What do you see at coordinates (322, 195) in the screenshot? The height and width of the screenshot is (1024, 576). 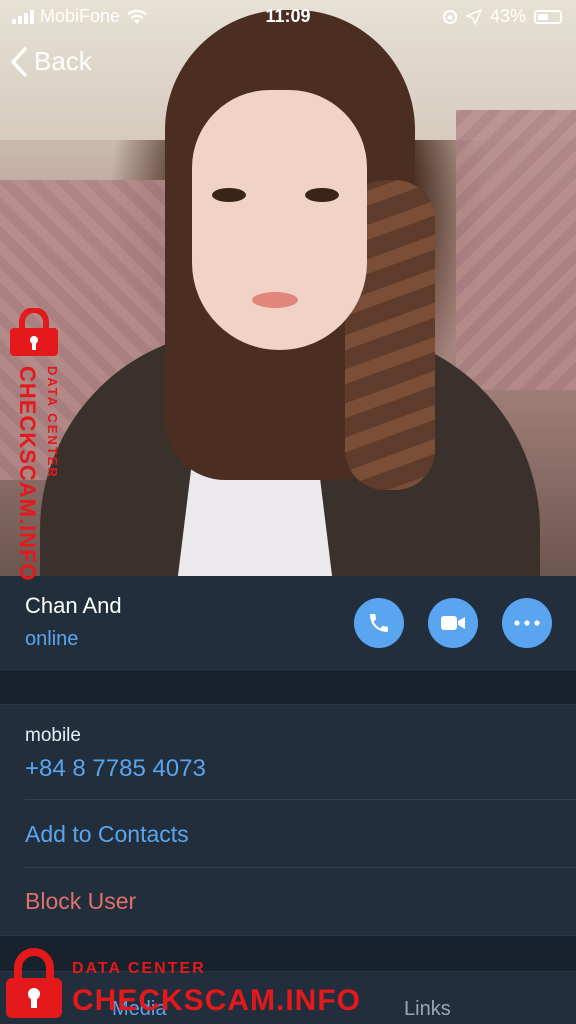 I see `photo-eye-right` at bounding box center [322, 195].